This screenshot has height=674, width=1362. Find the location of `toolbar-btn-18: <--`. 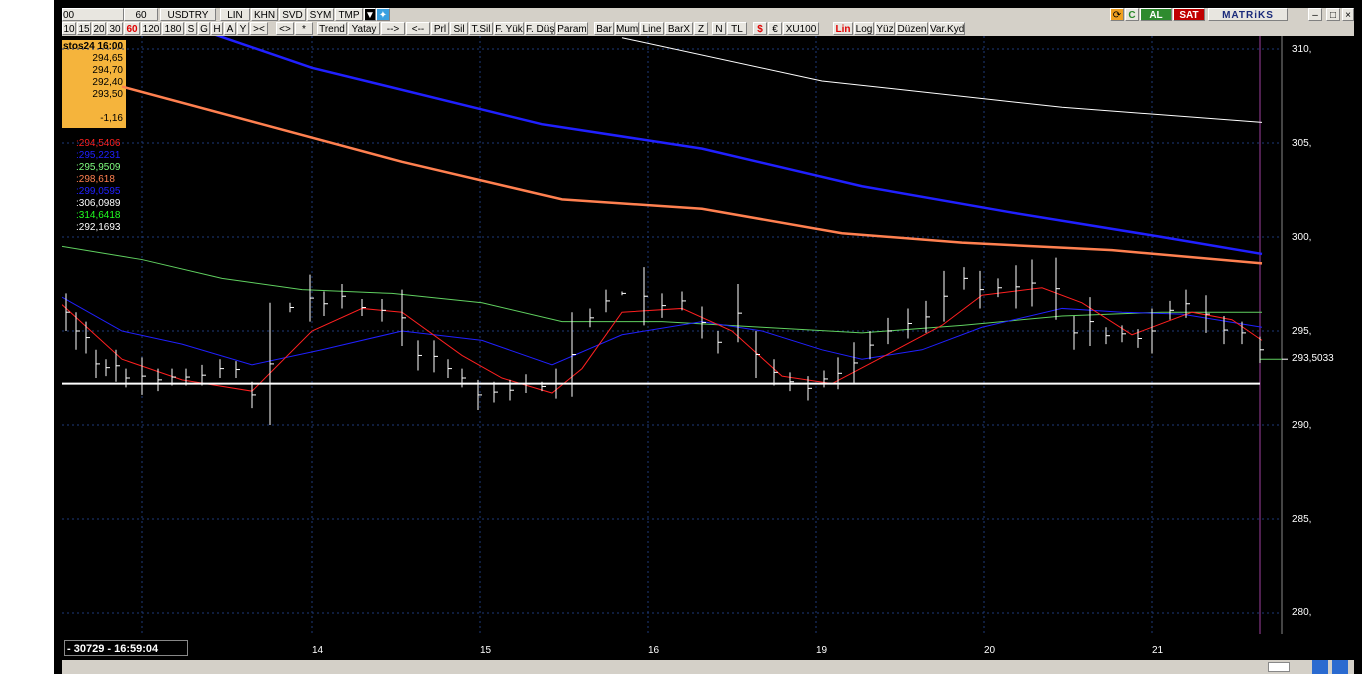

toolbar-btn-18: <-- is located at coordinates (418, 28).